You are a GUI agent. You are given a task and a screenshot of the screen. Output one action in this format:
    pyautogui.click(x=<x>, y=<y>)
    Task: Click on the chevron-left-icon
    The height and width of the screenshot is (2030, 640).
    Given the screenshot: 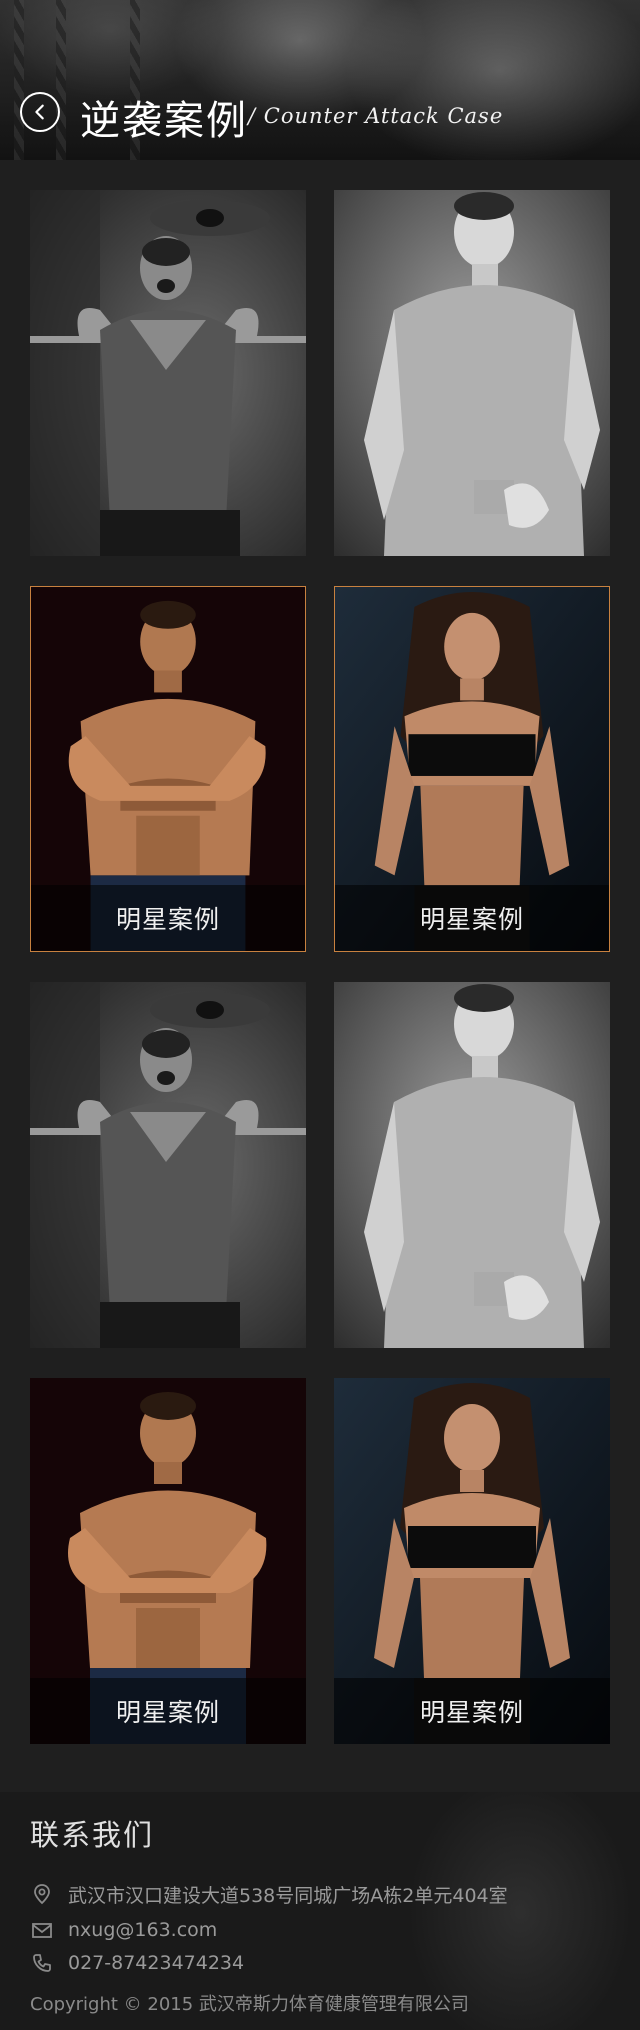 What is the action you would take?
    pyautogui.click(x=39, y=112)
    